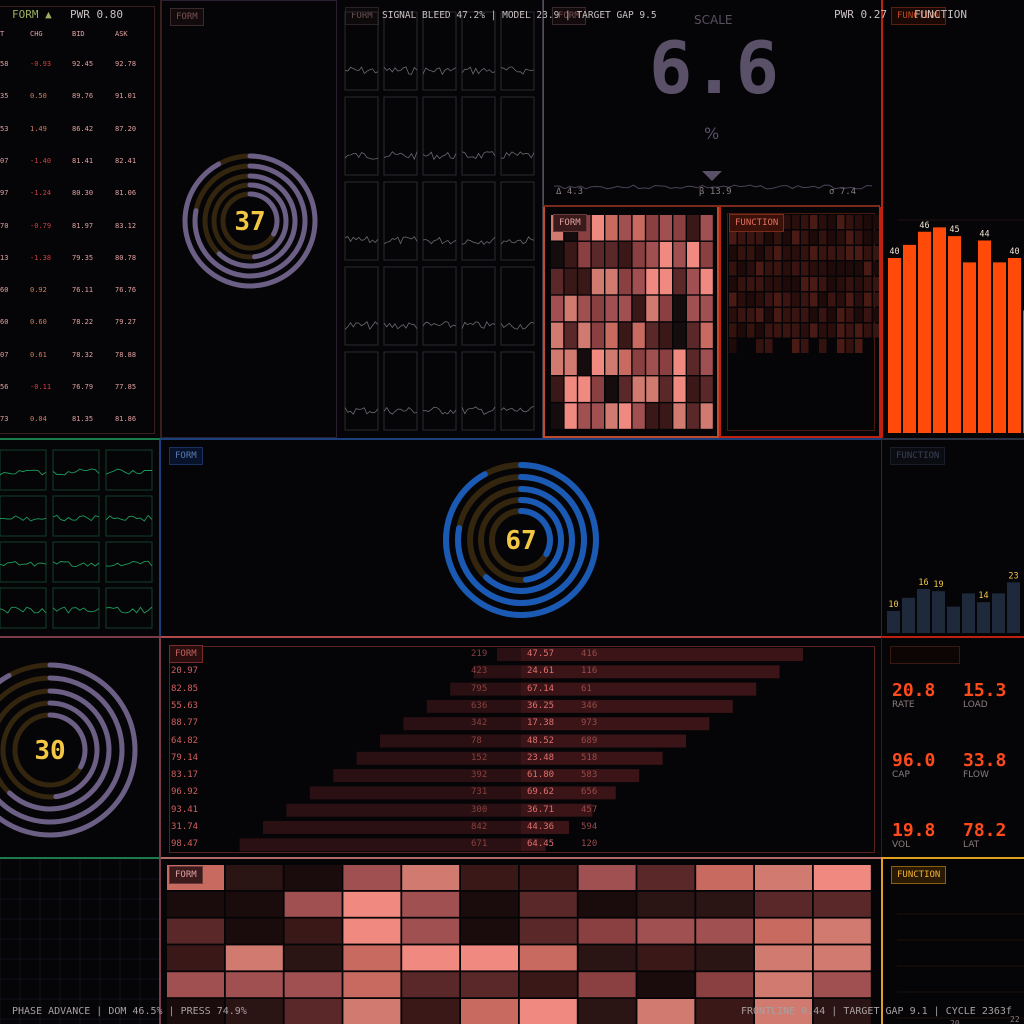 Image resolution: width=1024 pixels, height=1024 pixels. I want to click on scale-value: 6.6, so click(714, 68).